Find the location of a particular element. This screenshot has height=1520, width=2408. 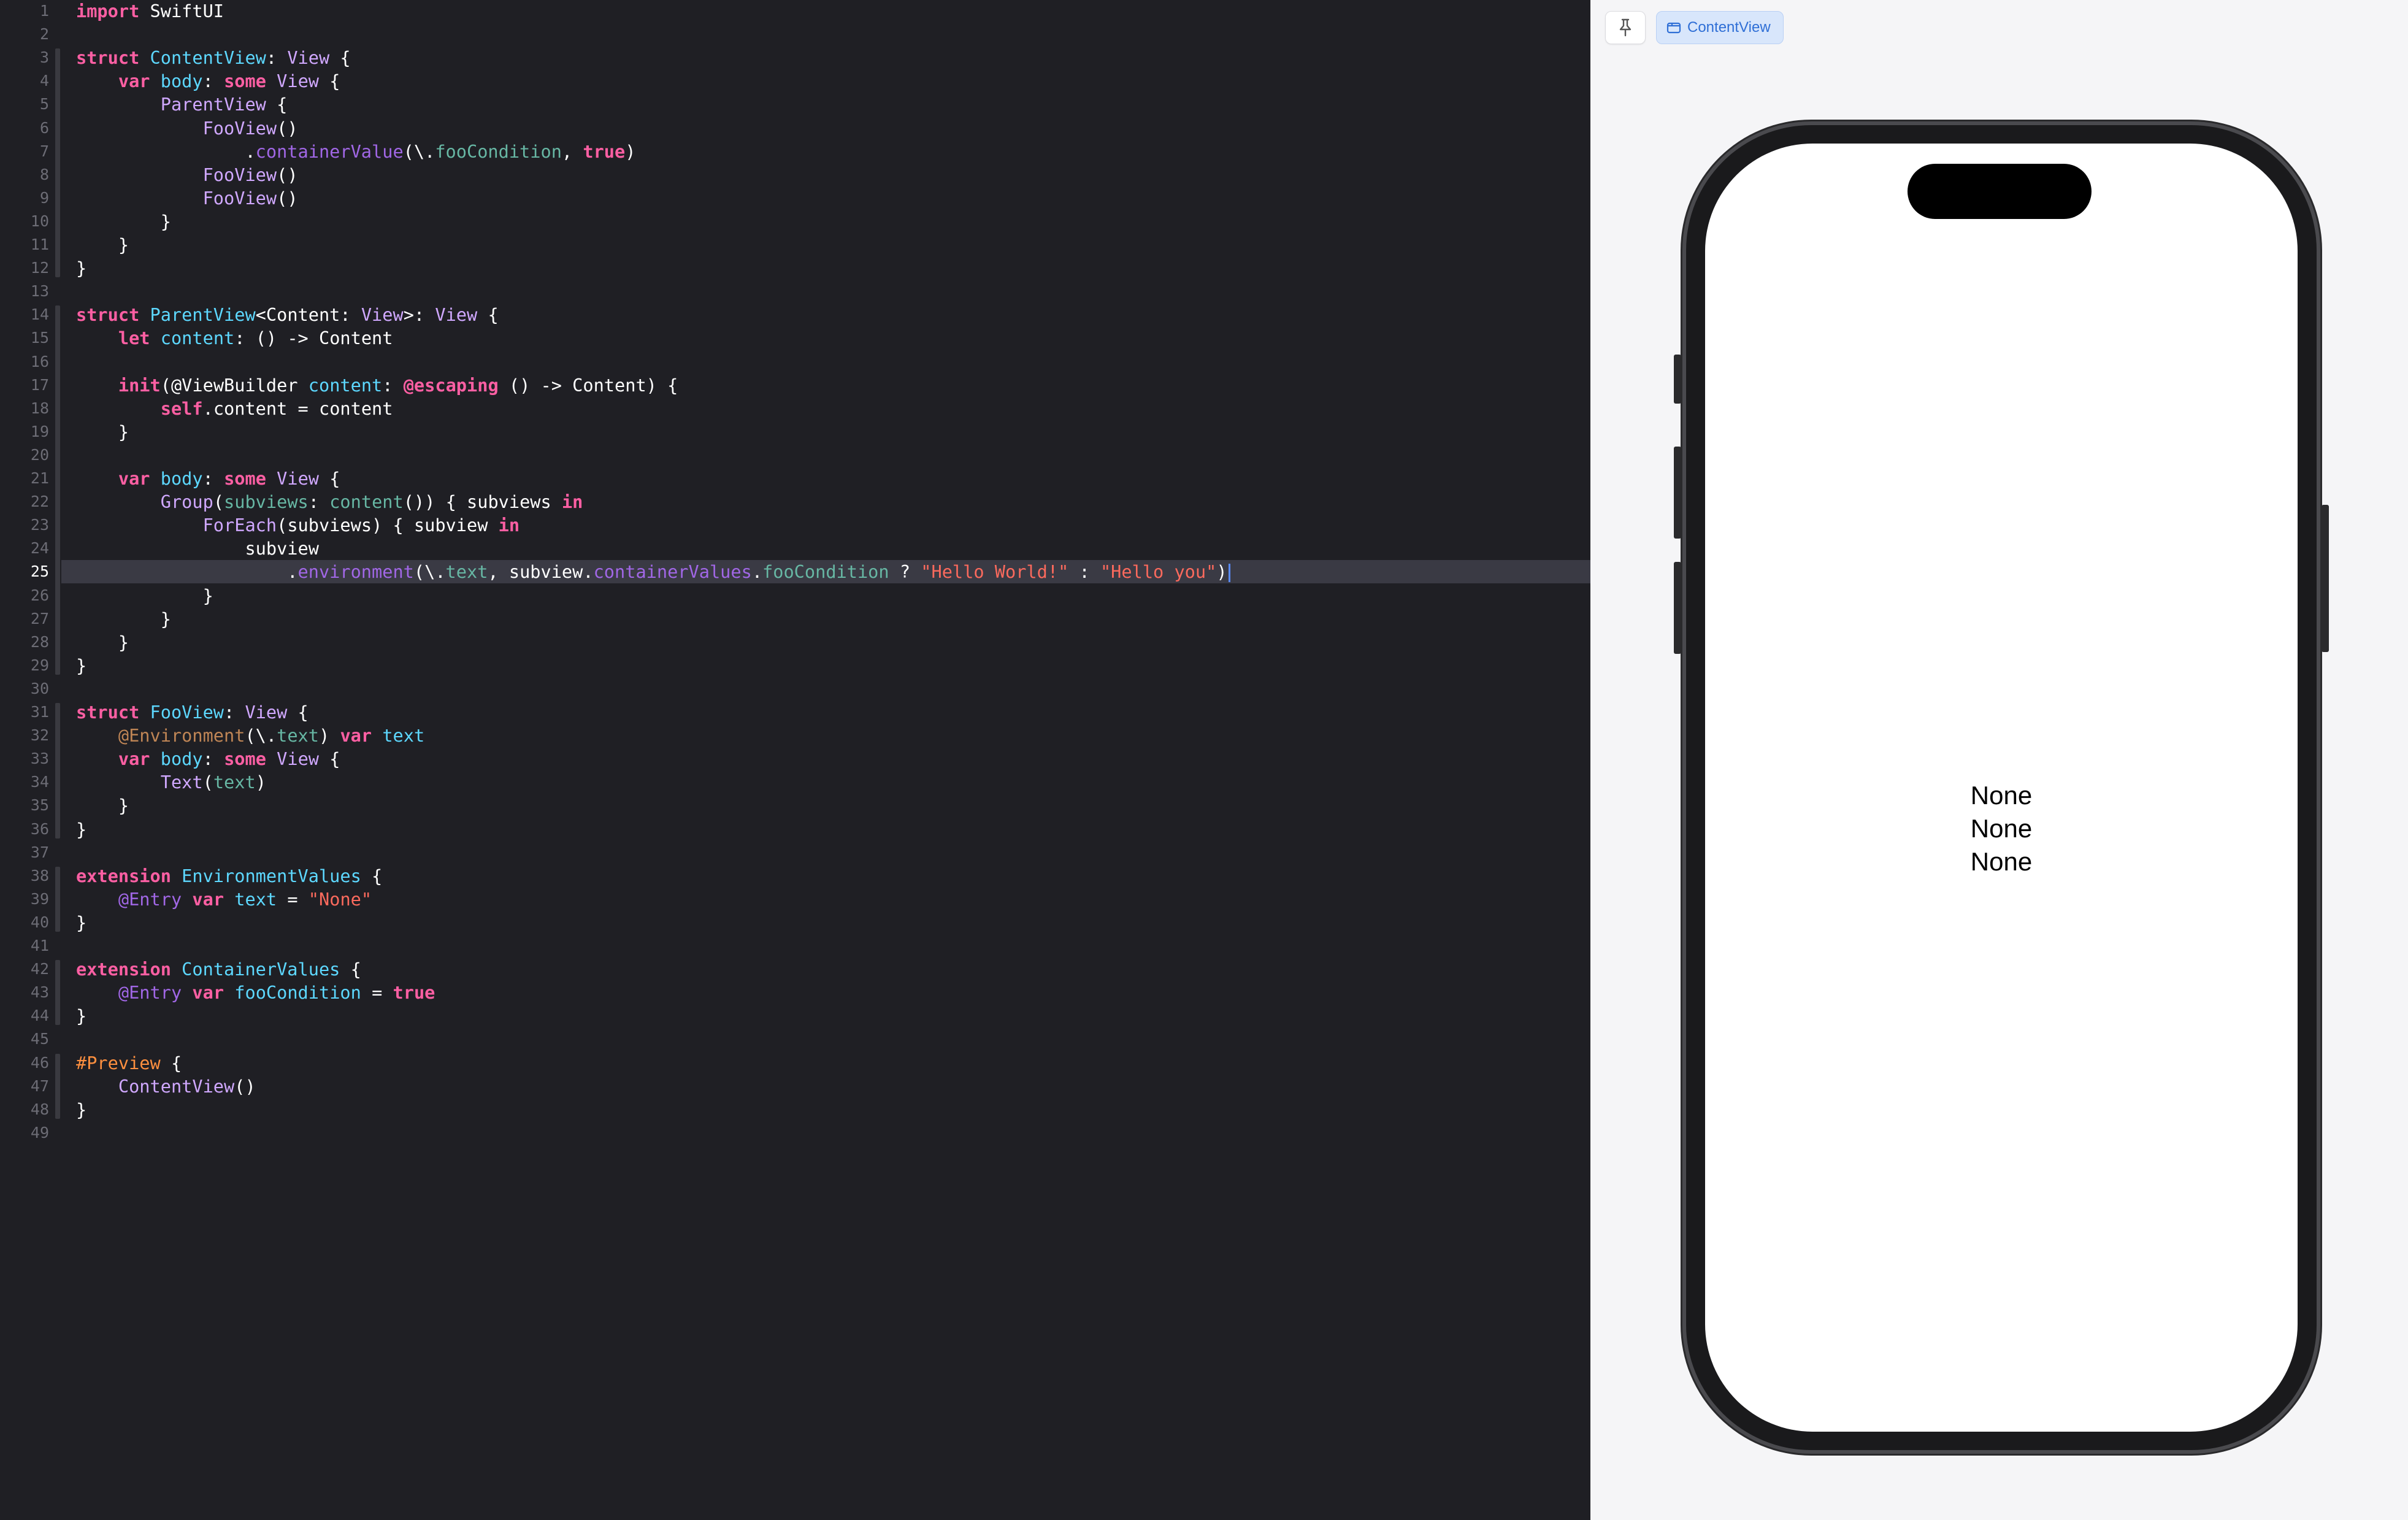

line-number: 16 is located at coordinates (40, 361).